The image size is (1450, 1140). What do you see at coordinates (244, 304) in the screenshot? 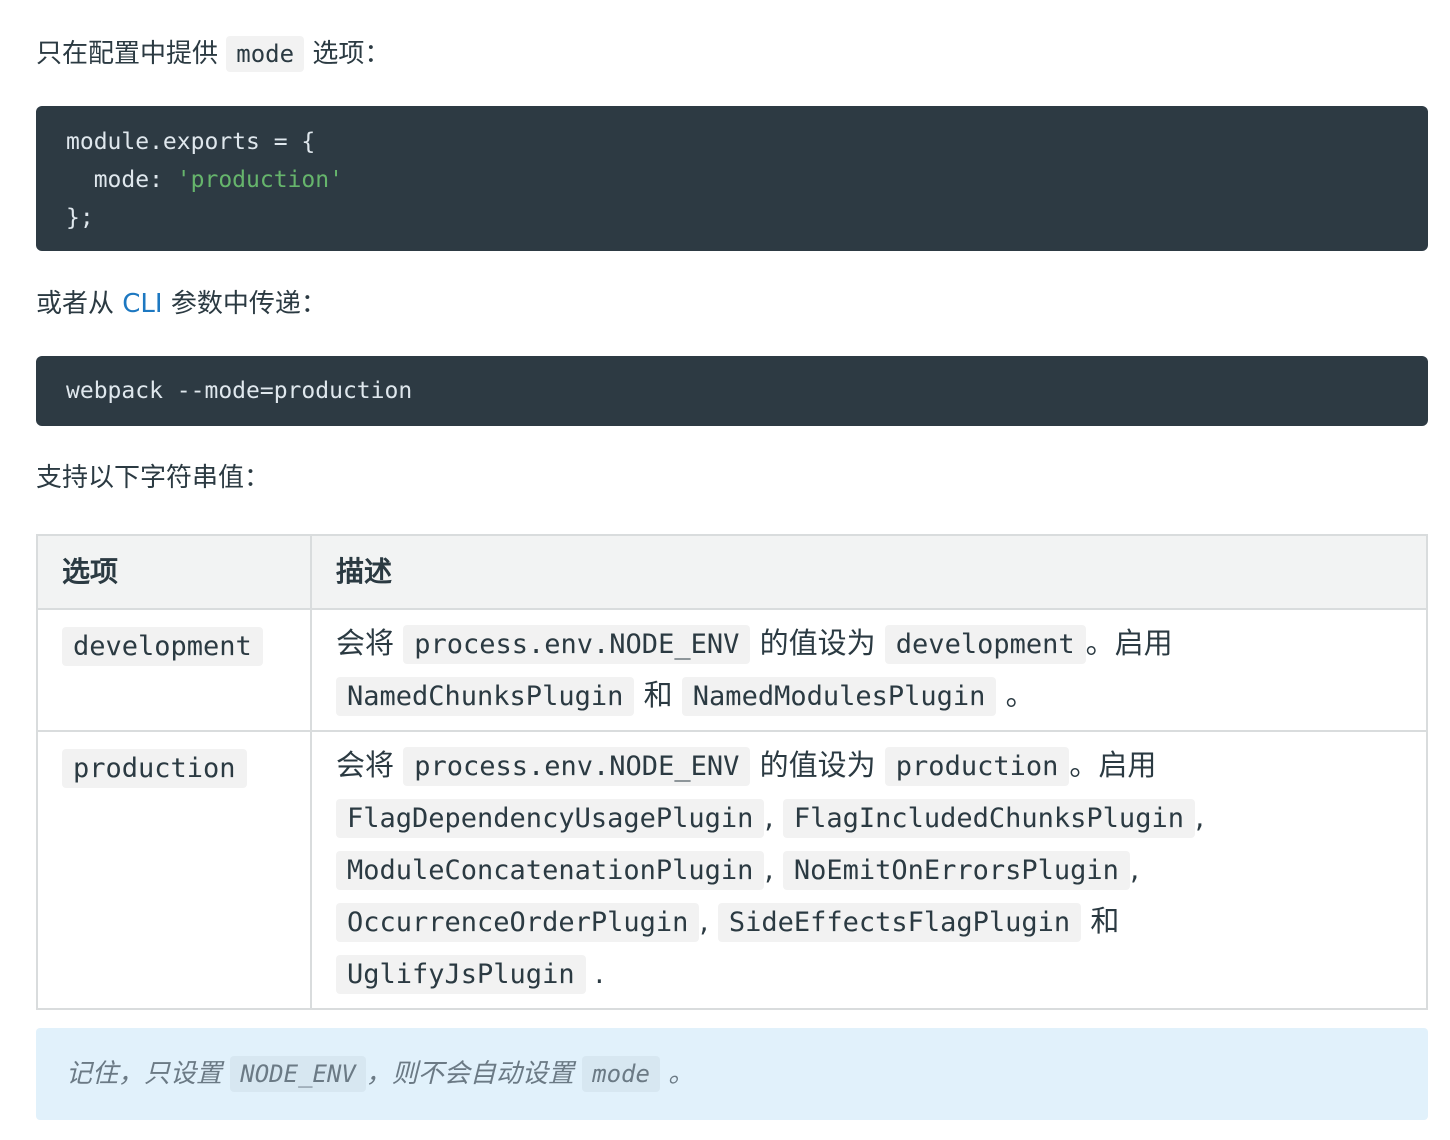
I see `intro-cli-suffix: 参数中传递：` at bounding box center [244, 304].